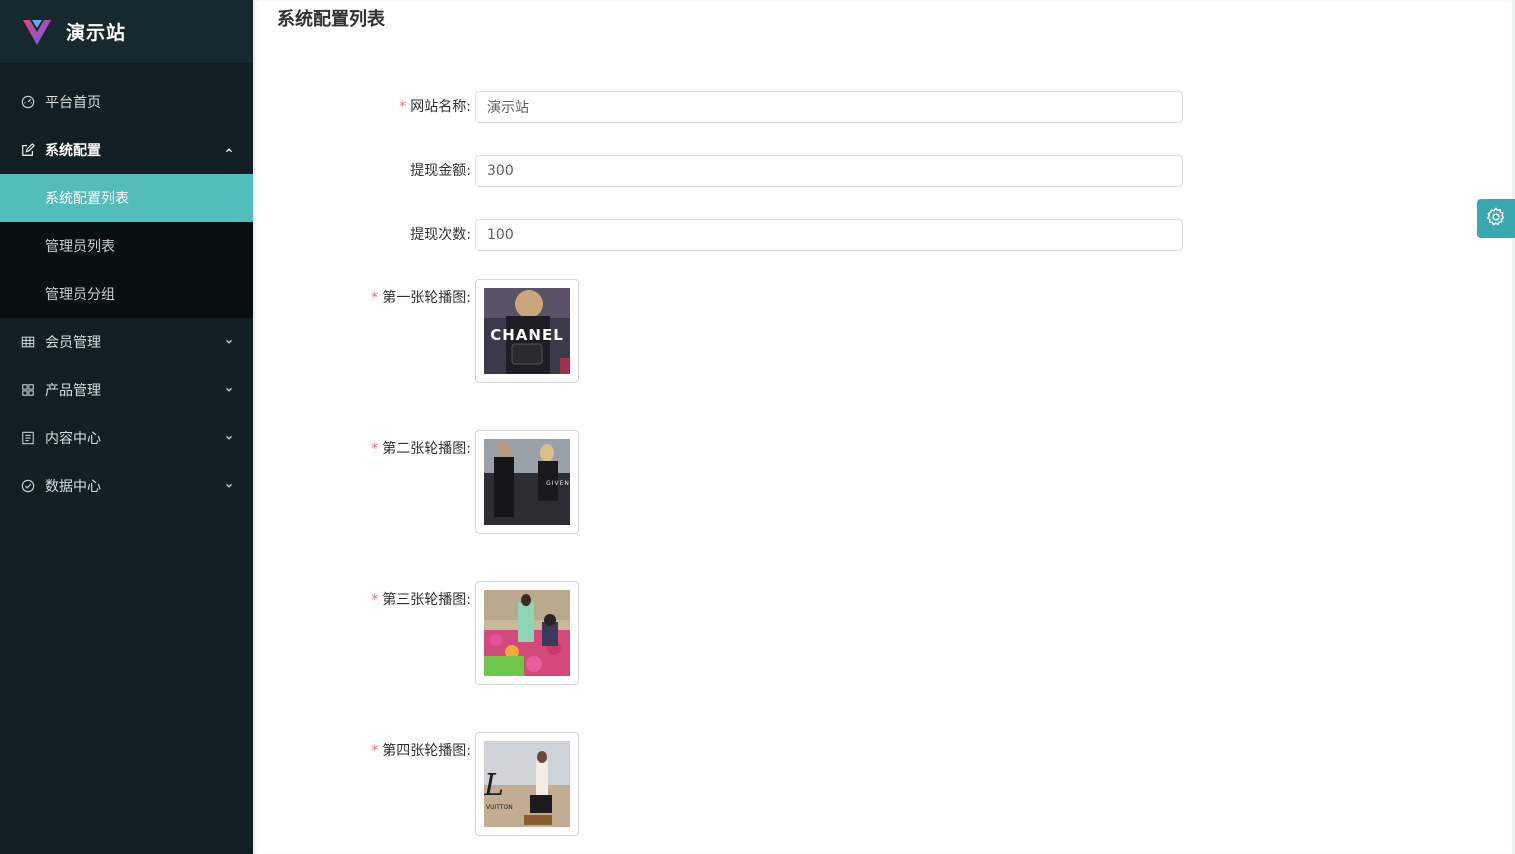  I want to click on settings-toggle-button, so click(1496, 218).